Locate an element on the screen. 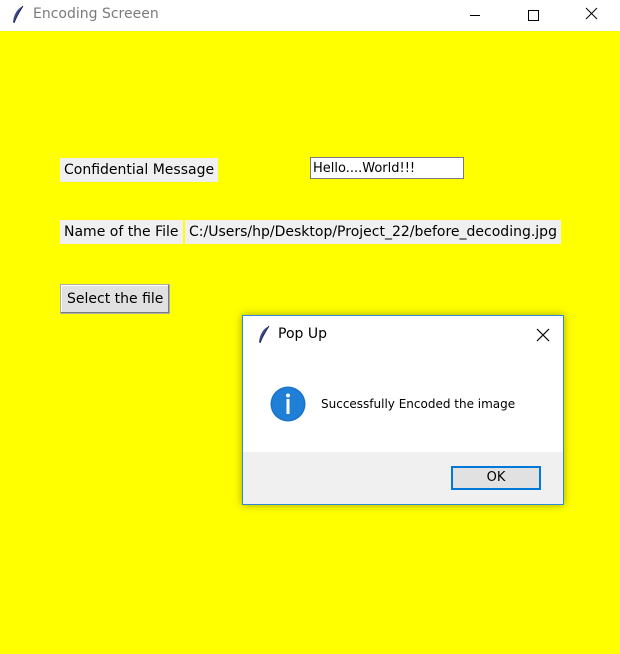 This screenshot has height=654, width=620. dialog-footer: OK is located at coordinates (403, 478).